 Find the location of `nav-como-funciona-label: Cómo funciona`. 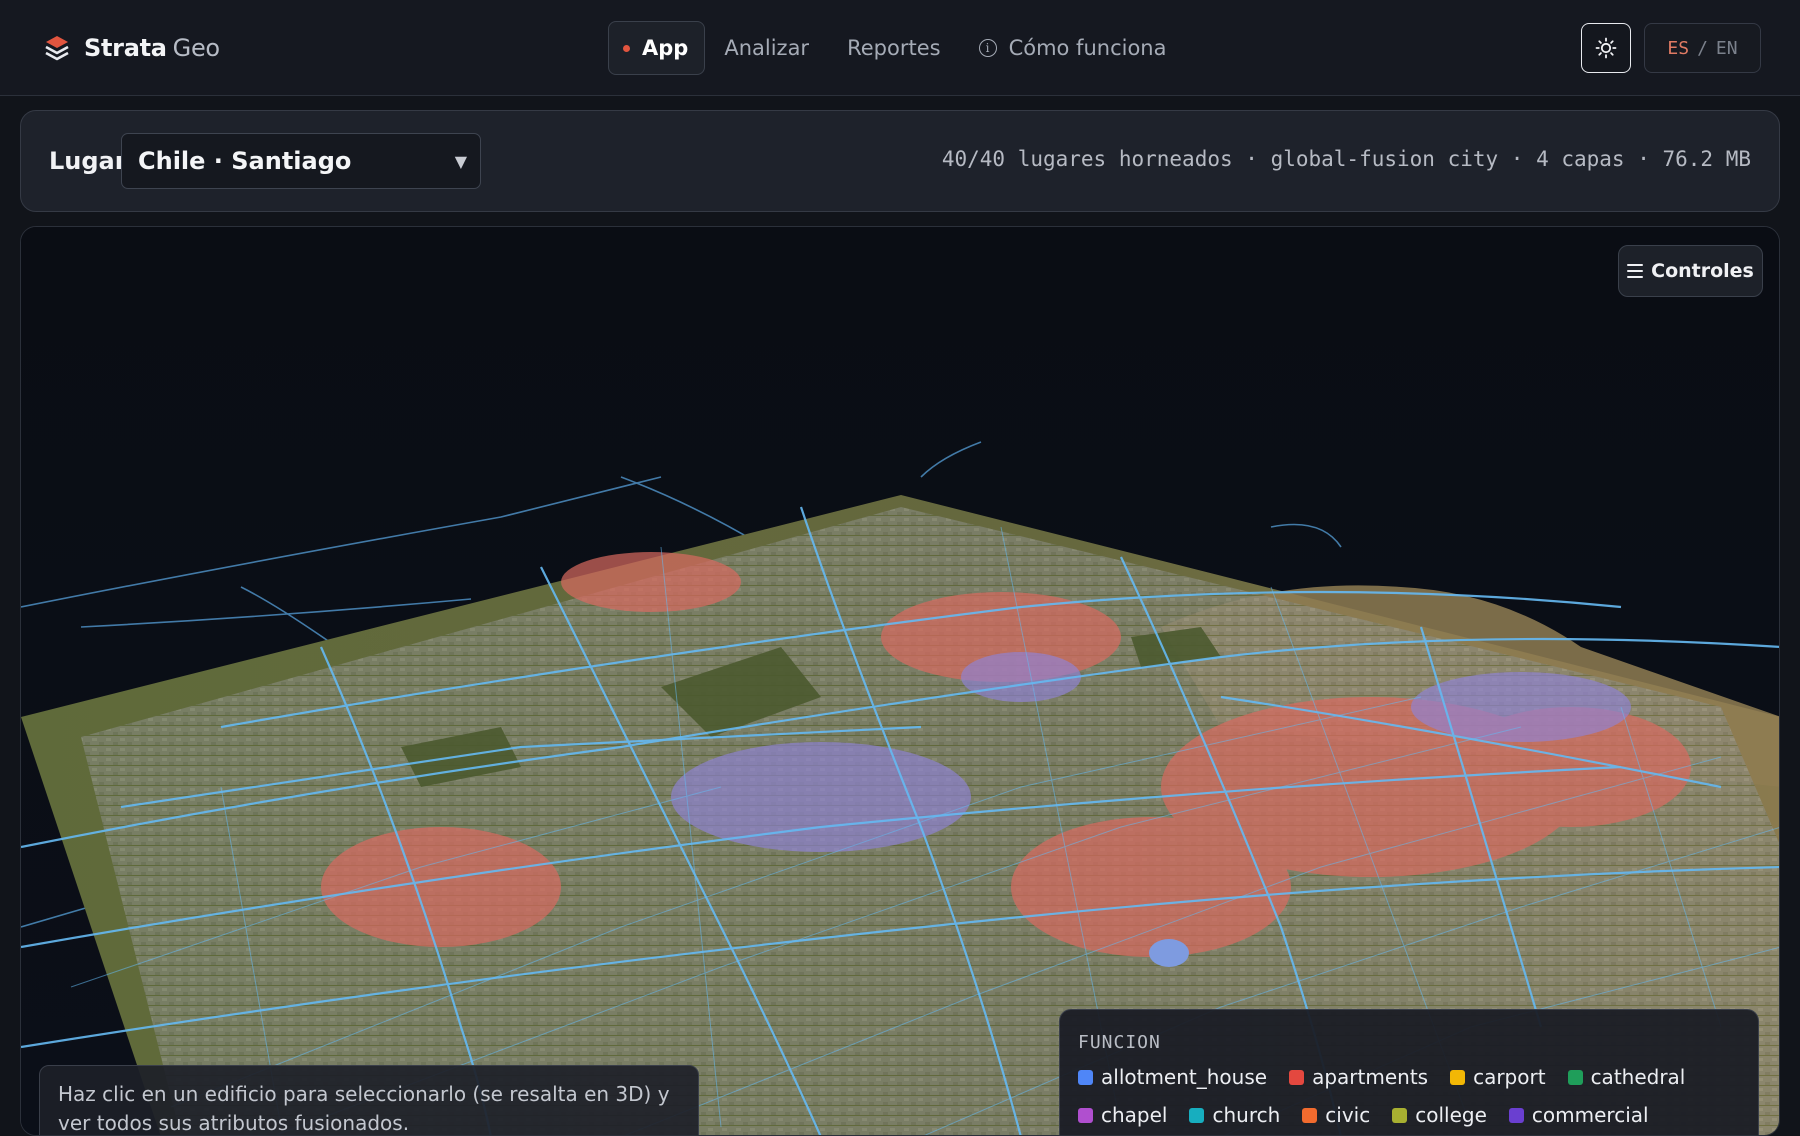

nav-como-funciona-label: Cómo funciona is located at coordinates (1087, 48).